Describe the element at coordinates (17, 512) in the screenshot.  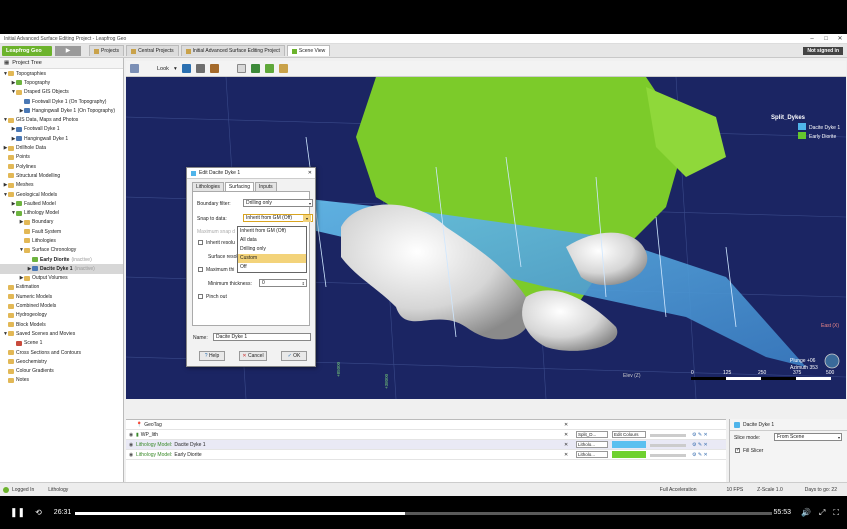
I see `pause-icon: ❚❚` at that location.